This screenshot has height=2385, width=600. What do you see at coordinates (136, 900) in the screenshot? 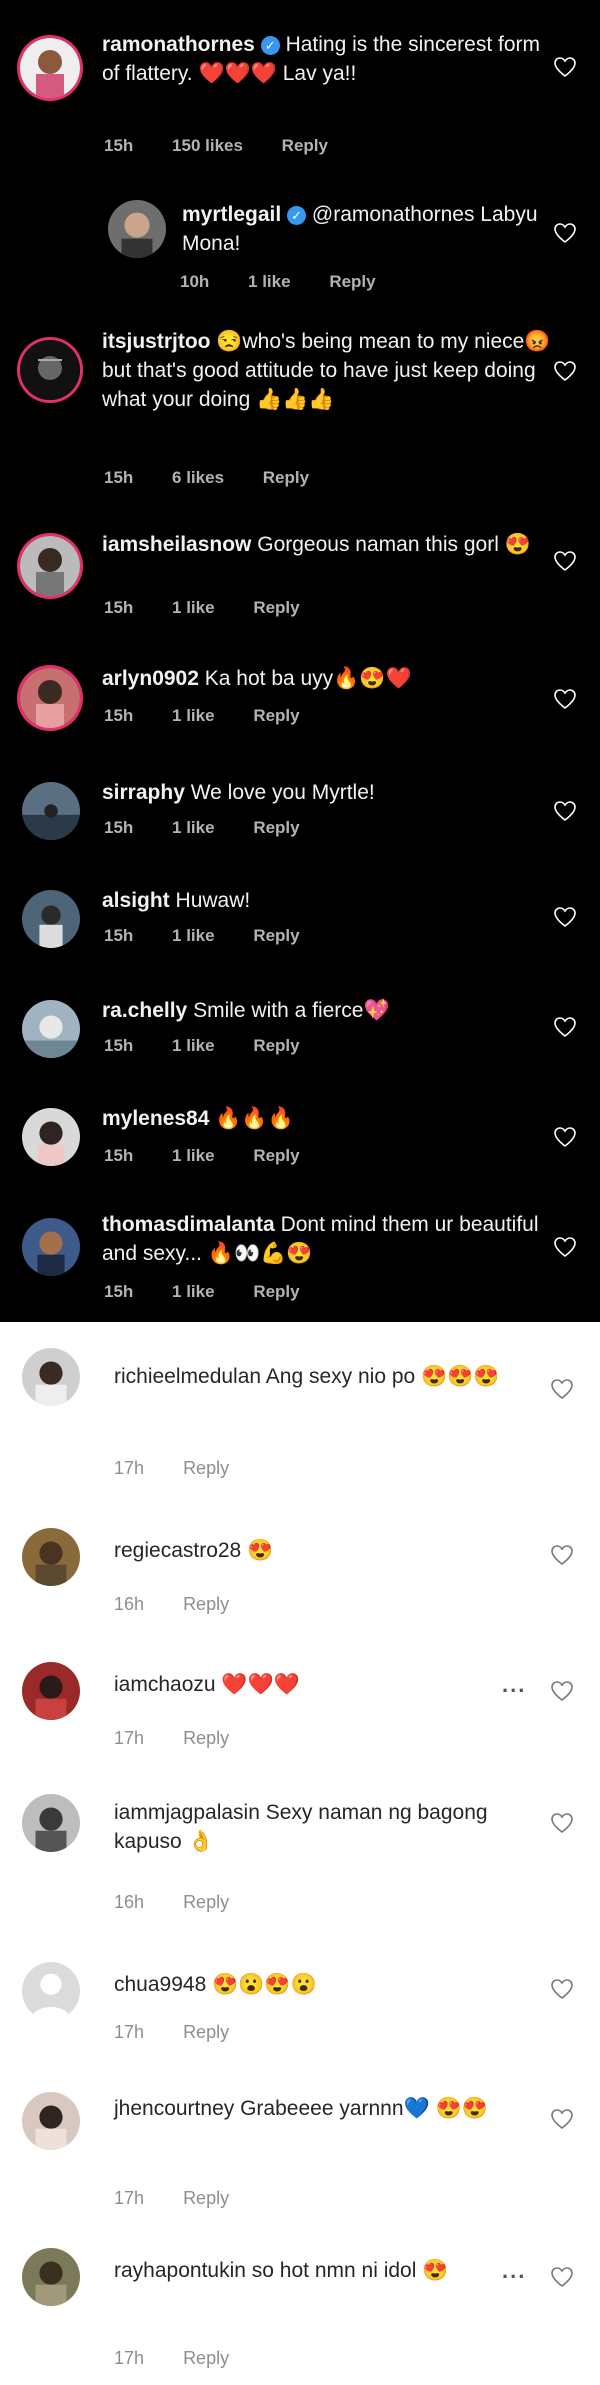
I see `comment-username: alsight` at bounding box center [136, 900].